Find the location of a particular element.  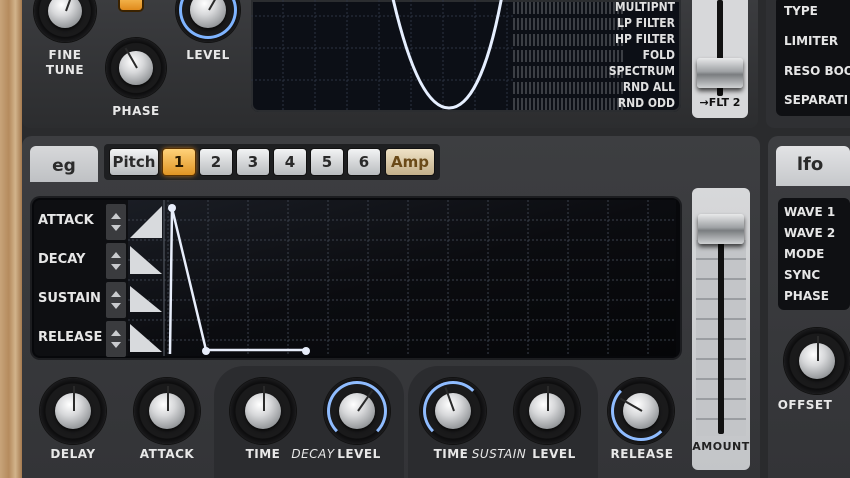

target-amp-button: Amp is located at coordinates (410, 162).